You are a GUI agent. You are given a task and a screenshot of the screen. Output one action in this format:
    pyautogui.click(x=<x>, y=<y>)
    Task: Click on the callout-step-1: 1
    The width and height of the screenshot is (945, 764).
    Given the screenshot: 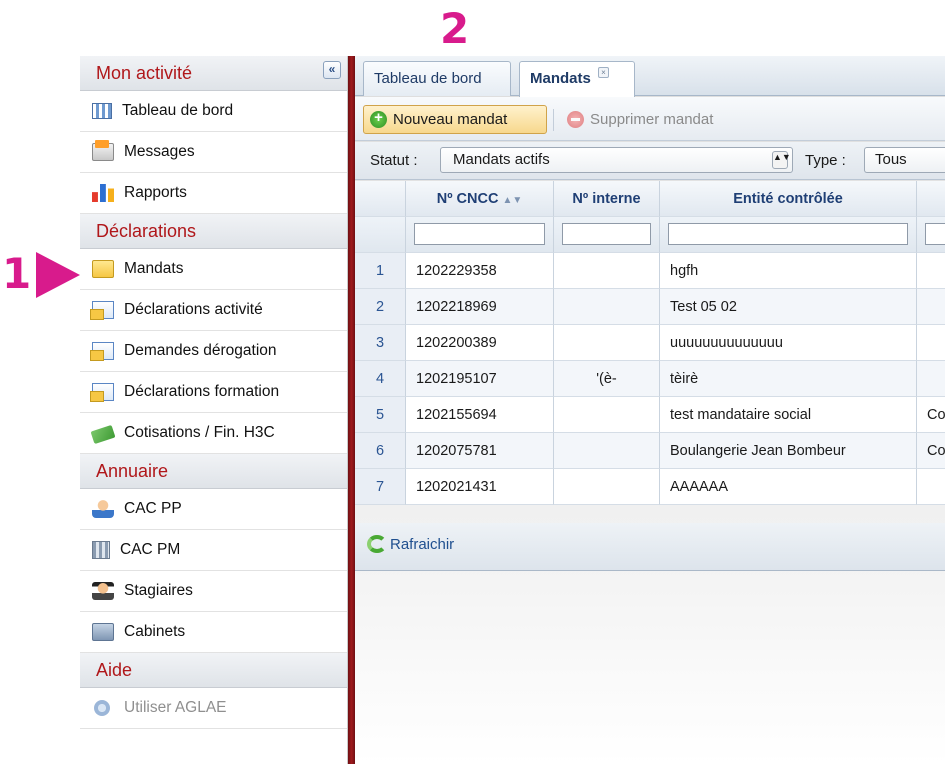 What is the action you would take?
    pyautogui.click(x=17, y=273)
    